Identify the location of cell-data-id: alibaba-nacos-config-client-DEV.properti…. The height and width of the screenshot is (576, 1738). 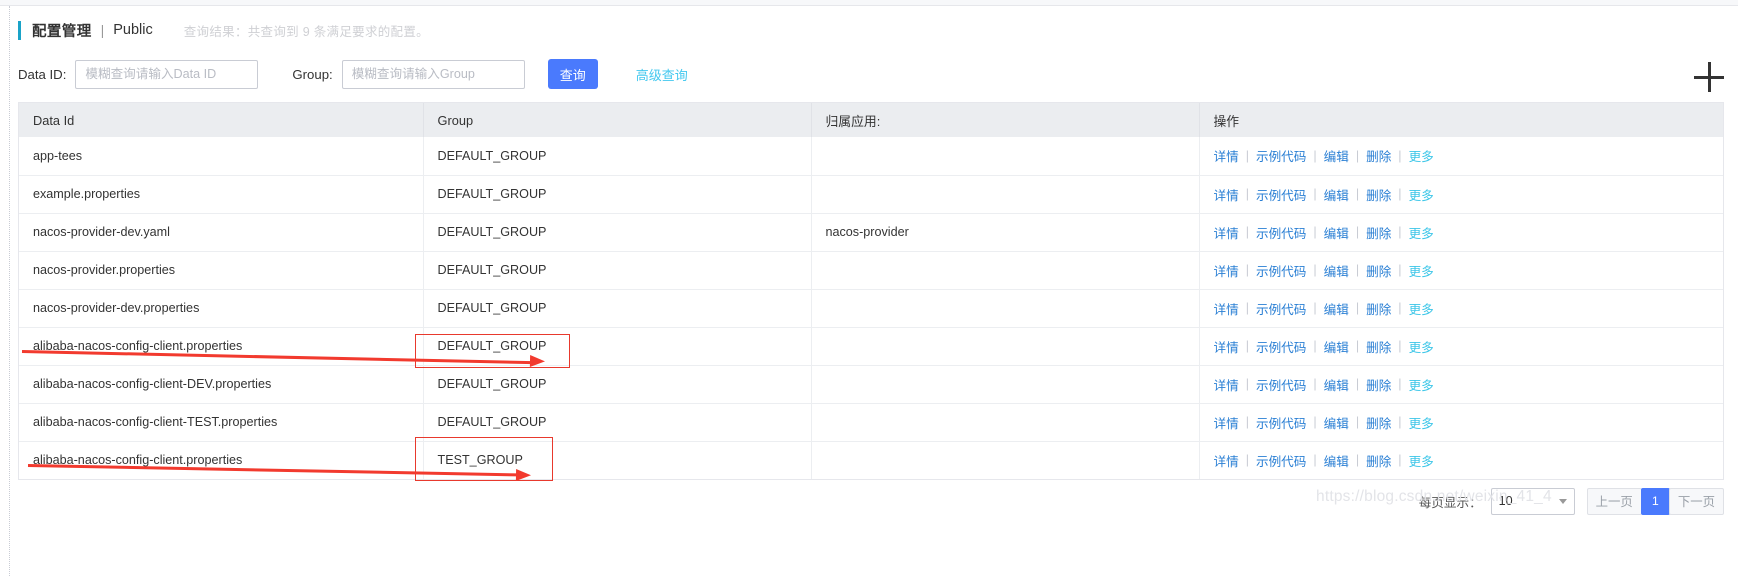
(221, 383).